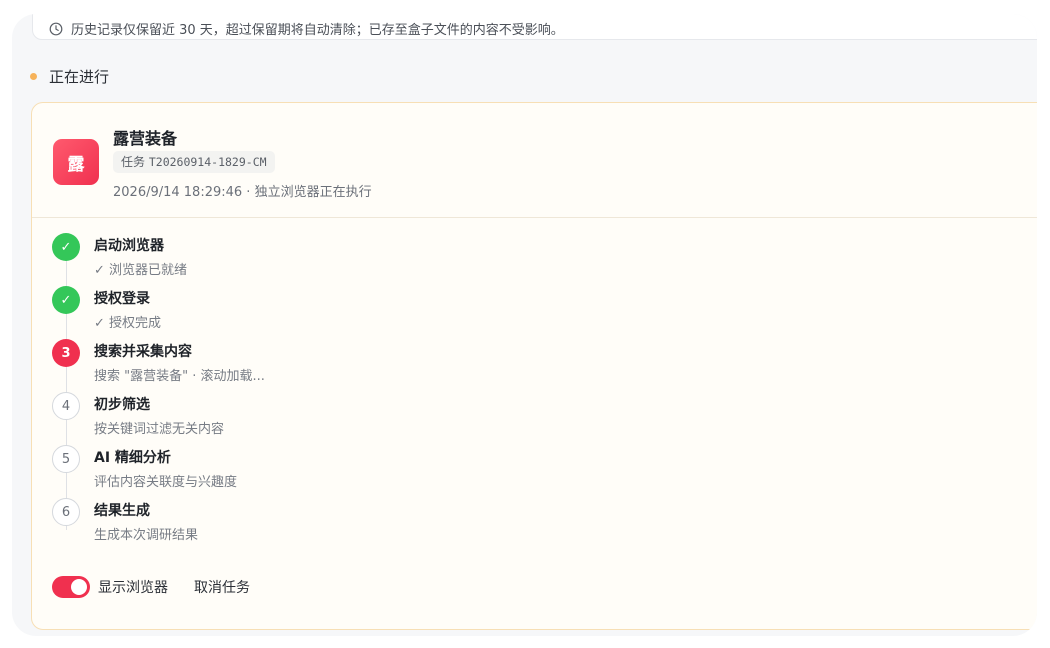  Describe the element at coordinates (122, 299) in the screenshot. I see `step-title: 授权登录` at that location.